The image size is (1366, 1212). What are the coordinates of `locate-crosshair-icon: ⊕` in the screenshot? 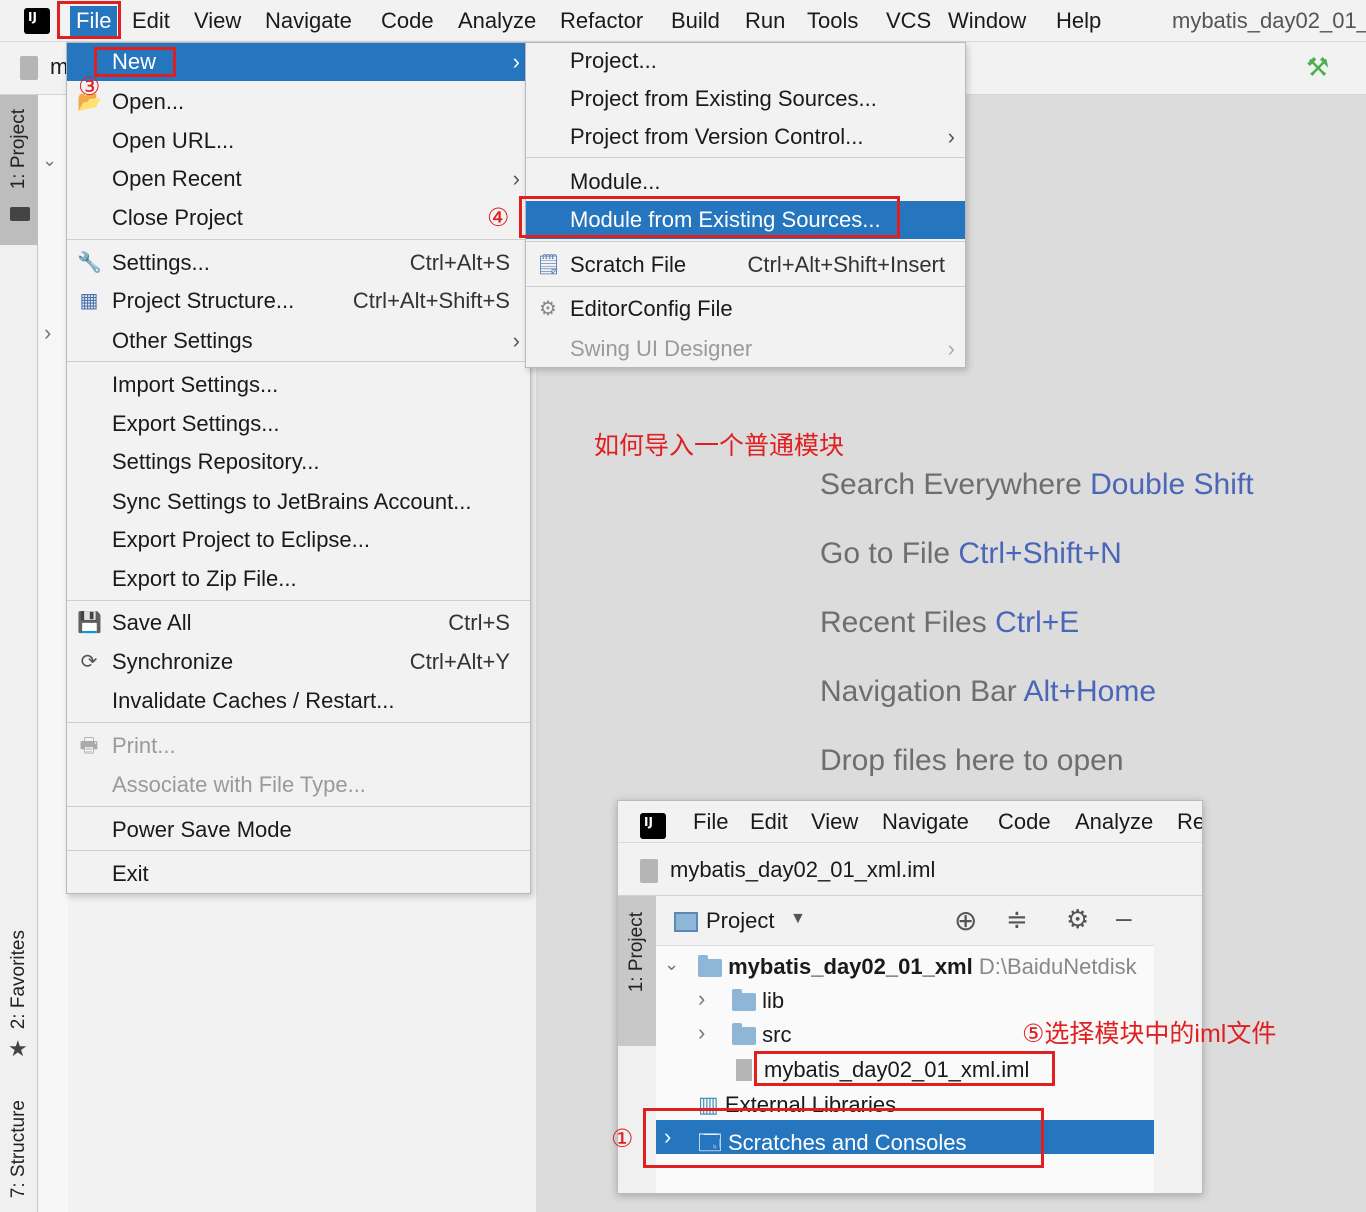 It's located at (965, 920).